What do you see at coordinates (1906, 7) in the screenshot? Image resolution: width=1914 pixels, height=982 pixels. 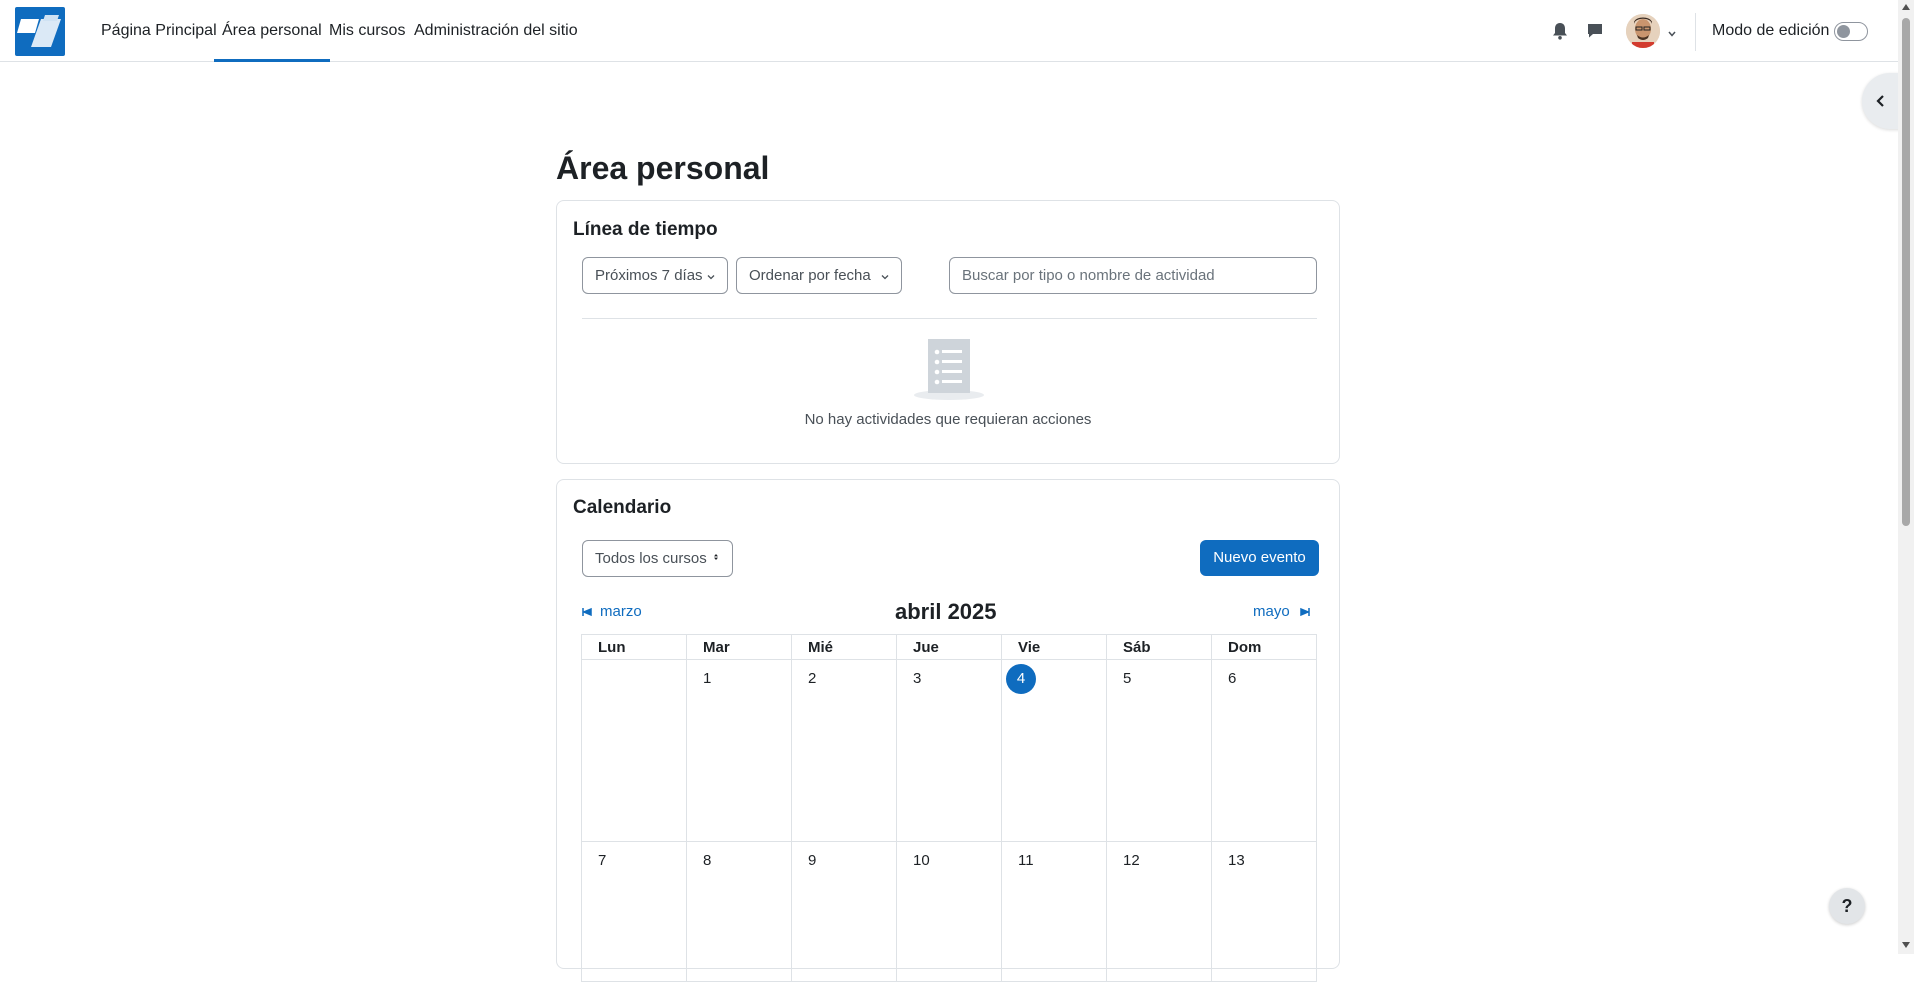 I see `scroll-up-arrow-icon` at bounding box center [1906, 7].